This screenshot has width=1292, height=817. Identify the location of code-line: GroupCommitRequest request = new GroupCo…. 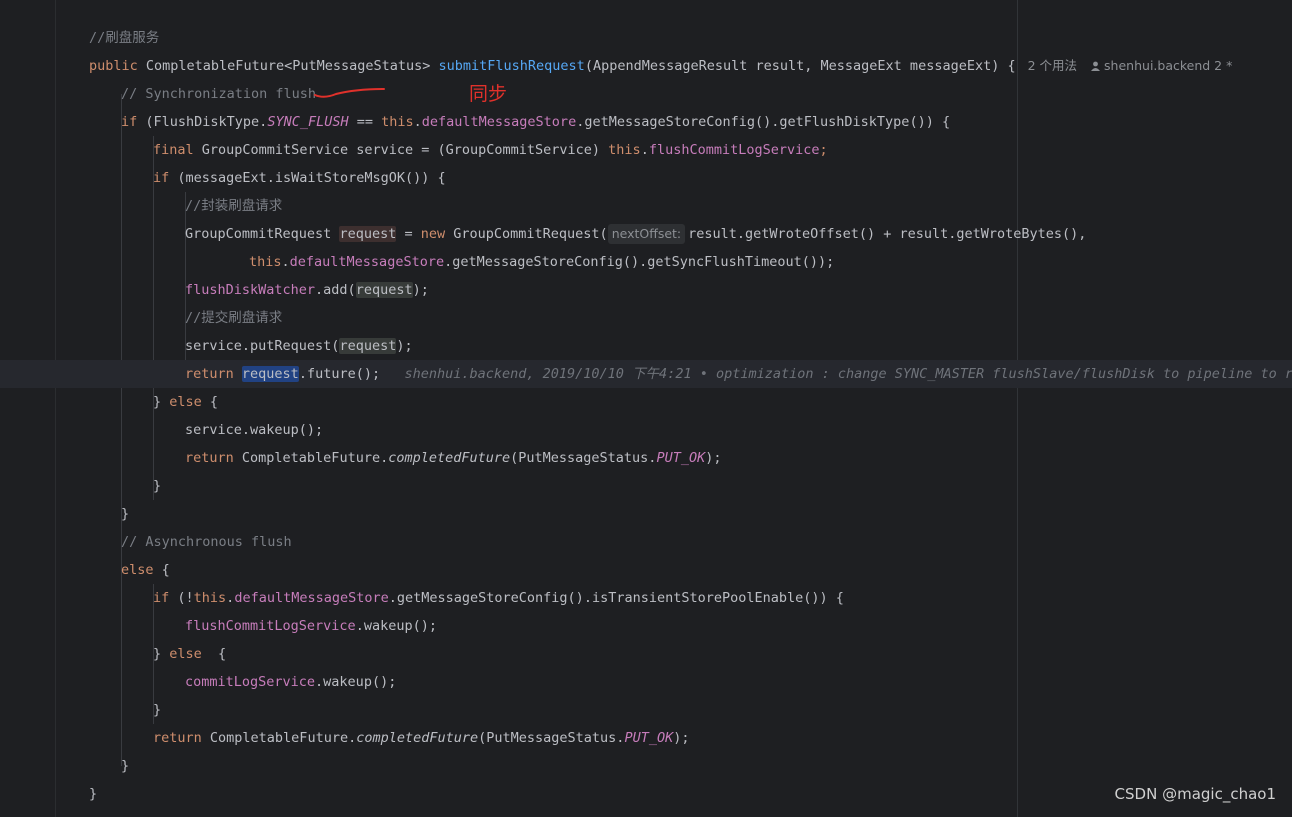
(646, 234).